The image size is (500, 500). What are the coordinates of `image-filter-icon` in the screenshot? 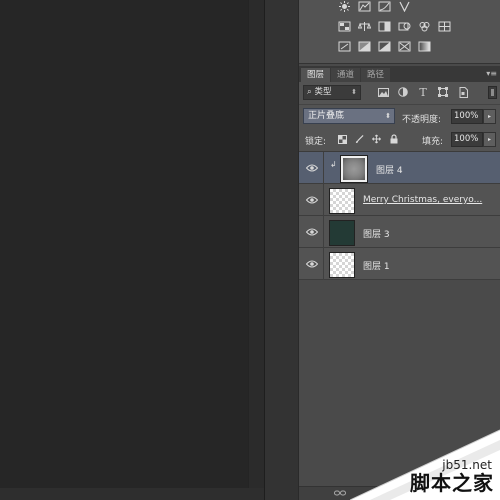 It's located at (383, 92).